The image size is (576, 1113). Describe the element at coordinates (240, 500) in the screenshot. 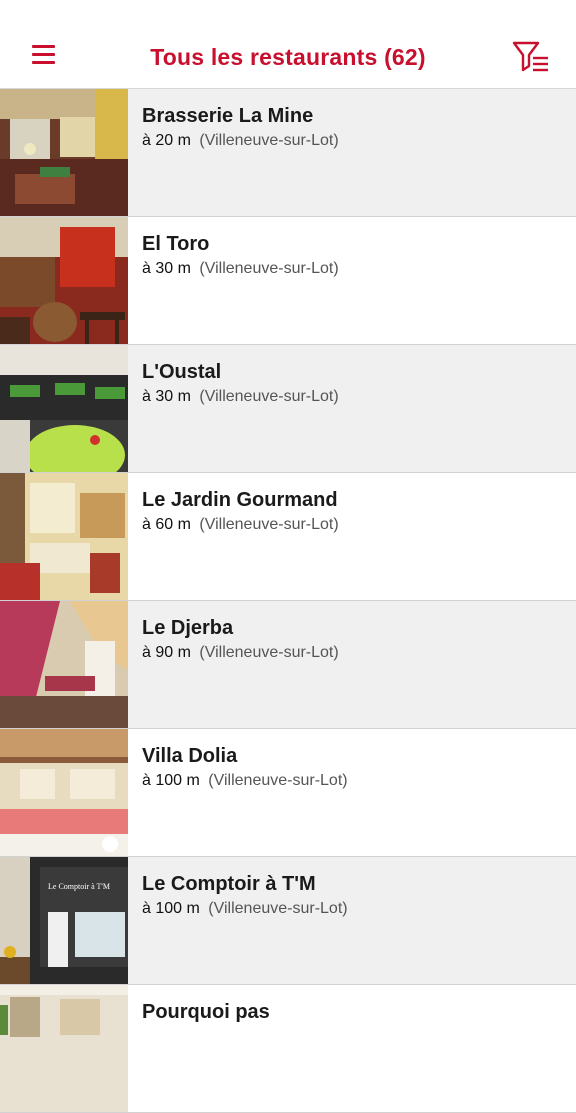

I see `restaurant-name: Le Jardin Gourmand` at that location.